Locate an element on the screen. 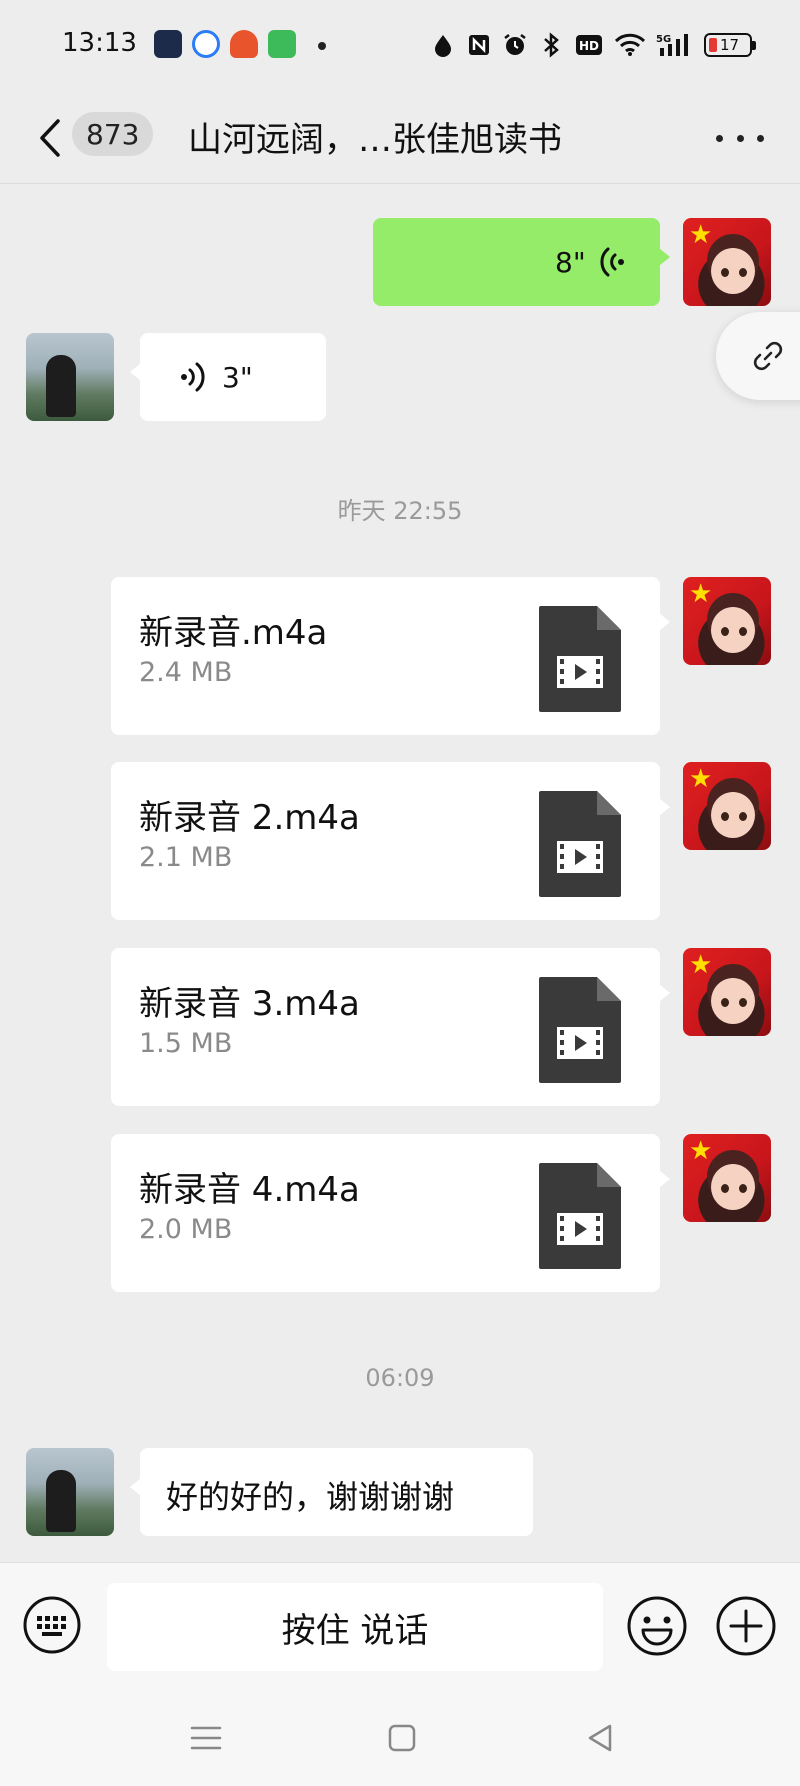 This screenshot has height=1786, width=800. cellular-signal-icon: 5G is located at coordinates (675, 45).